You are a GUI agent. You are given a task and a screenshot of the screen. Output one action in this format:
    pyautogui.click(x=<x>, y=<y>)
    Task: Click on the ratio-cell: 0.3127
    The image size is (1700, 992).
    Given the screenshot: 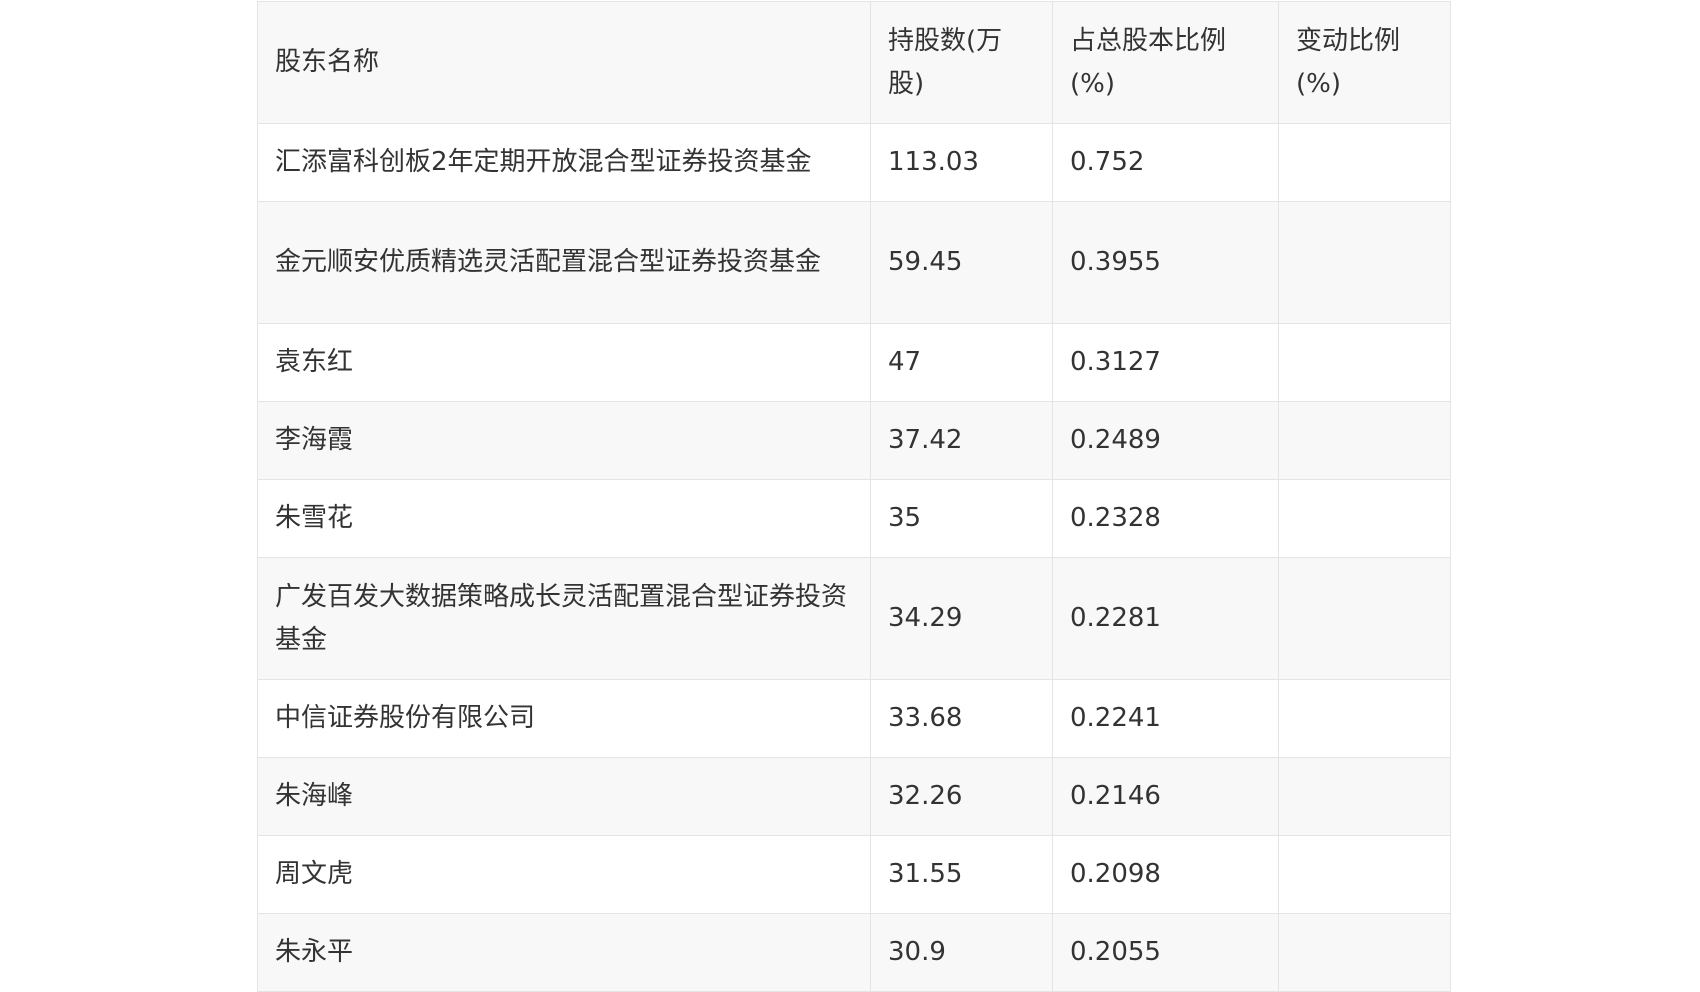 What is the action you would take?
    pyautogui.click(x=1165, y=362)
    